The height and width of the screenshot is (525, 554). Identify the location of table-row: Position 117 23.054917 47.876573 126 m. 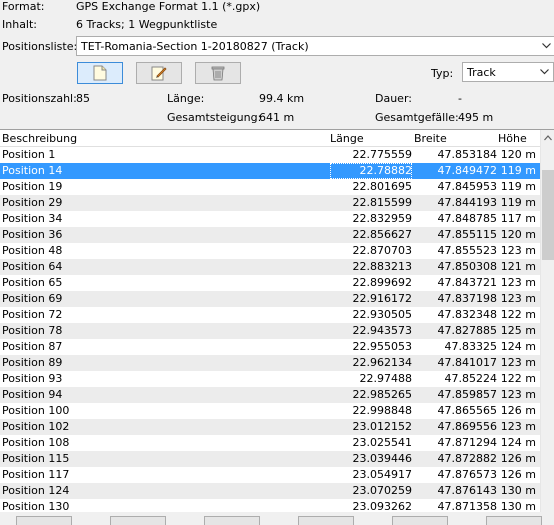
(270, 475).